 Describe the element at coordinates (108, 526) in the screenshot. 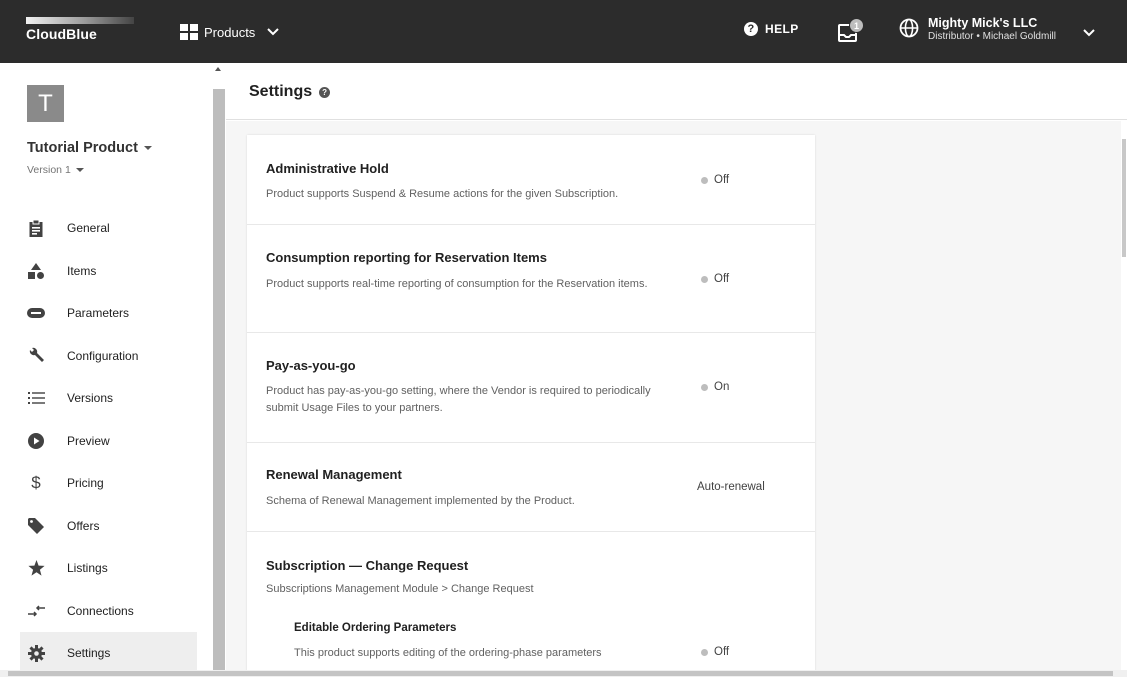

I see `sidebar-item-offers: Offers` at that location.